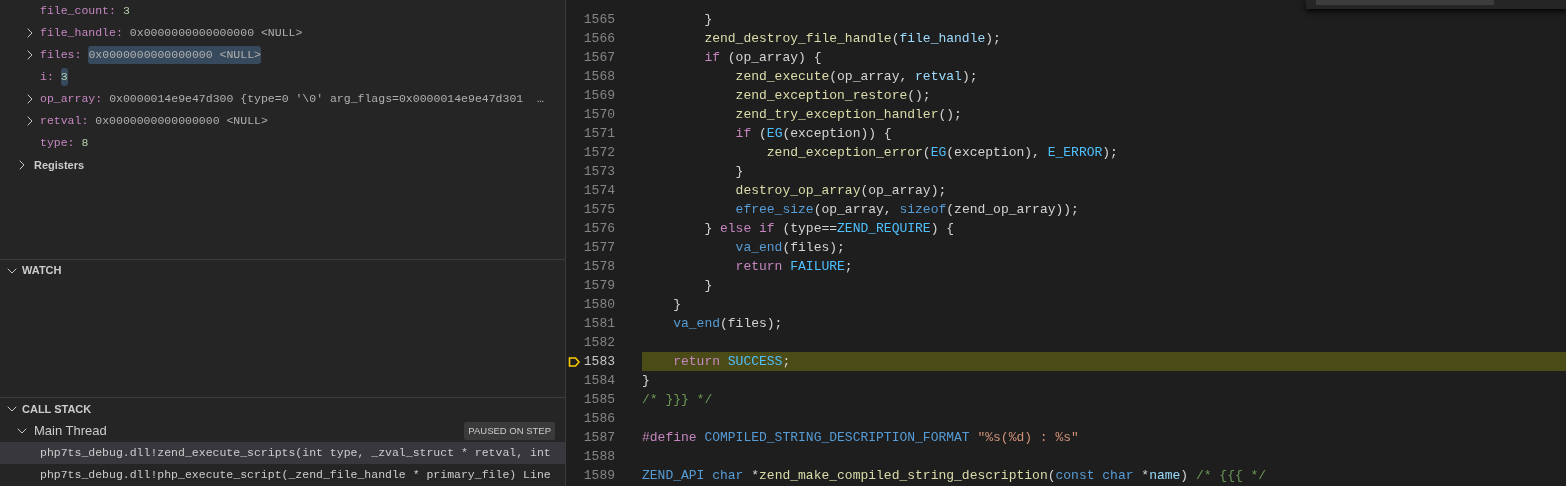 The width and height of the screenshot is (1566, 486). What do you see at coordinates (598, 456) in the screenshot?
I see `line-number: 1588` at bounding box center [598, 456].